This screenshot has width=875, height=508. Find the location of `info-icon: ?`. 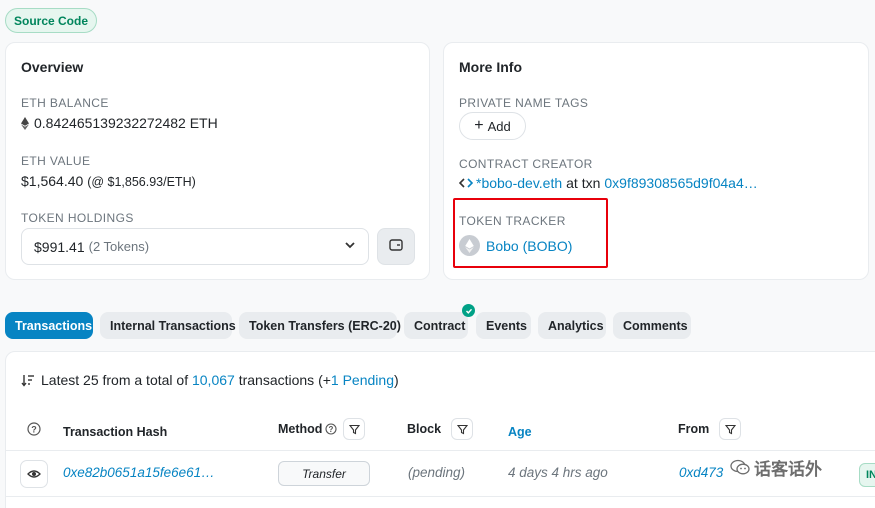

info-icon: ? is located at coordinates (331, 429).